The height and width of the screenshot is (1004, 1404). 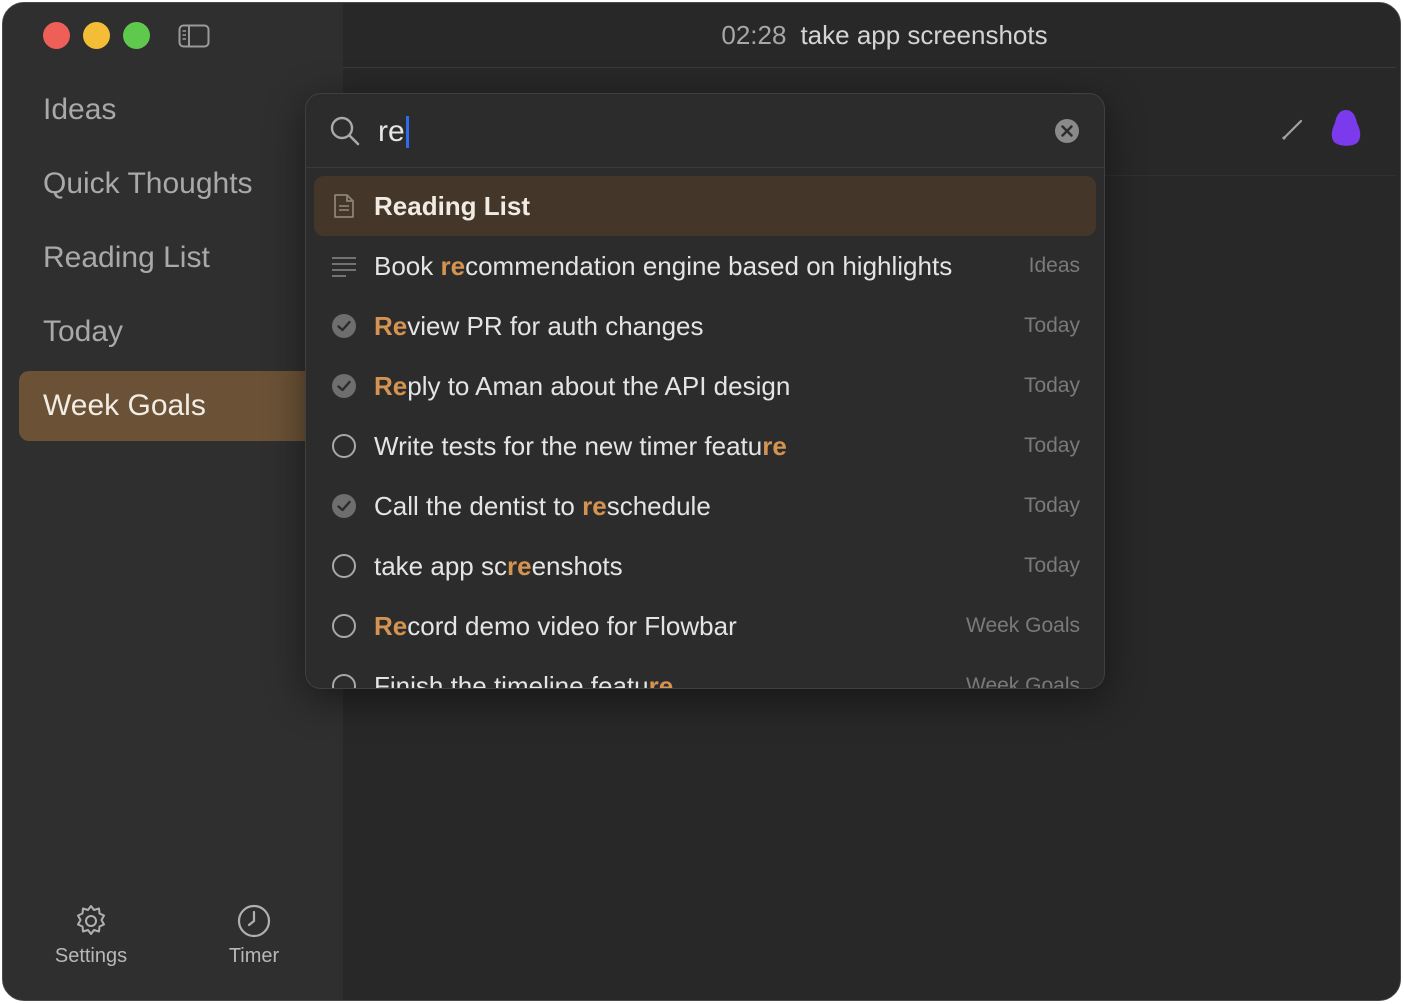 What do you see at coordinates (407, 132) in the screenshot?
I see `text-caret` at bounding box center [407, 132].